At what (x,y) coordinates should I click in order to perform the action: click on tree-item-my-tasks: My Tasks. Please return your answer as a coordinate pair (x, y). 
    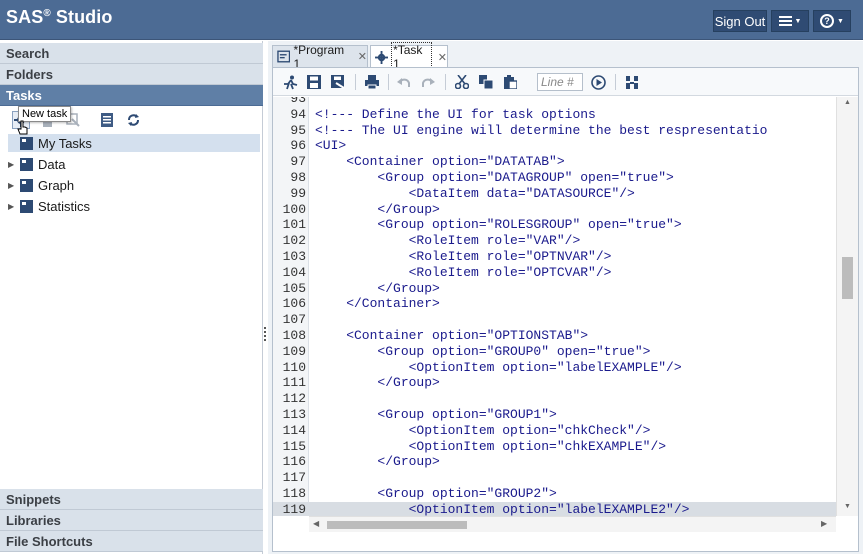
    Looking at the image, I should click on (134, 143).